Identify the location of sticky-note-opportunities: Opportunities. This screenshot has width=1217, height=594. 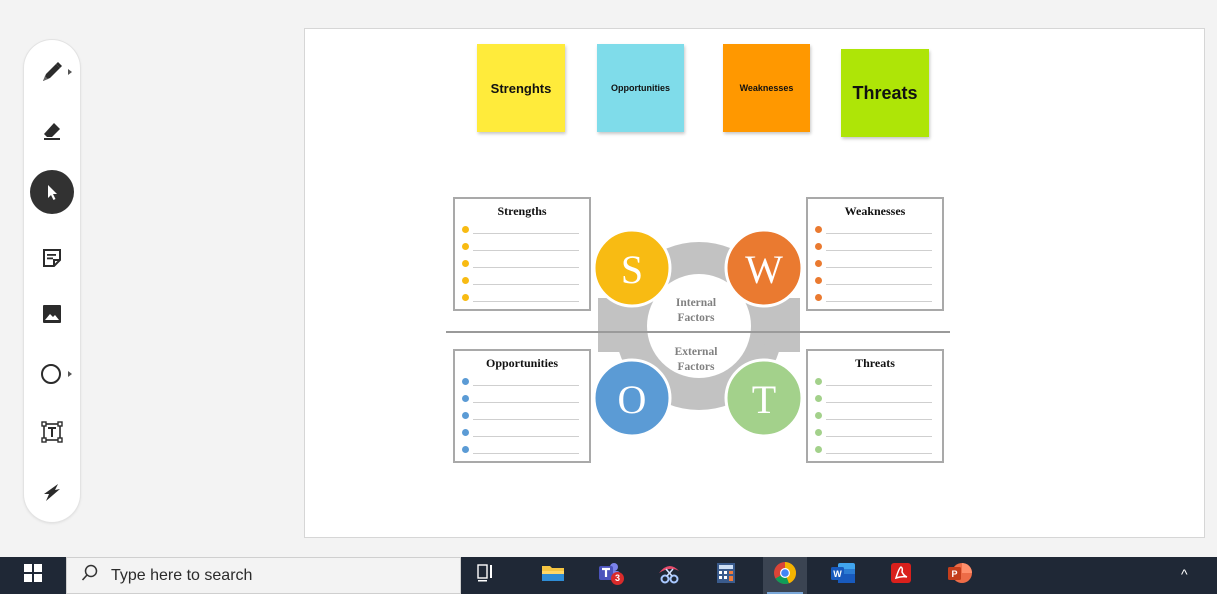
(640, 88).